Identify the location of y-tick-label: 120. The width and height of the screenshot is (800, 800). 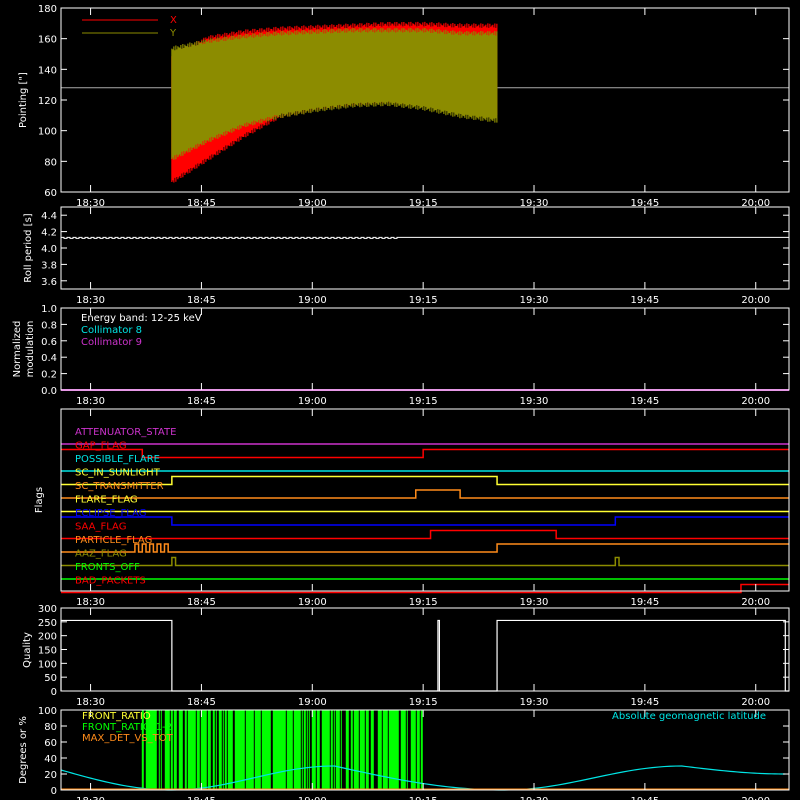
(47, 101).